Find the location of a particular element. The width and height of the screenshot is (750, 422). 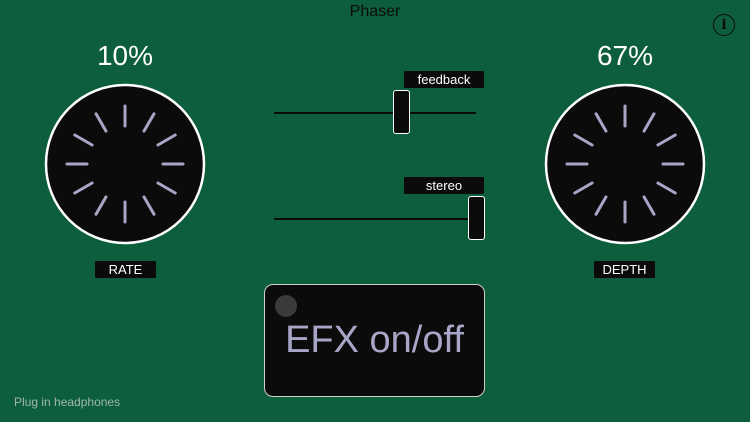

rate-knob-dial is located at coordinates (125, 164).